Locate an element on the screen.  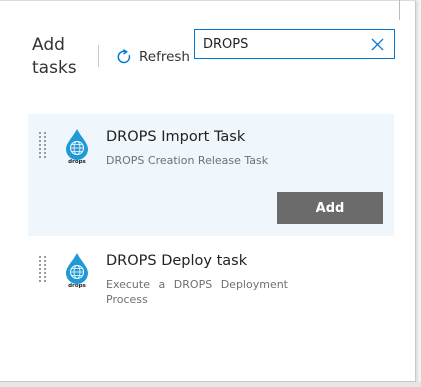
panel-title: Add tasks is located at coordinates (54, 56).